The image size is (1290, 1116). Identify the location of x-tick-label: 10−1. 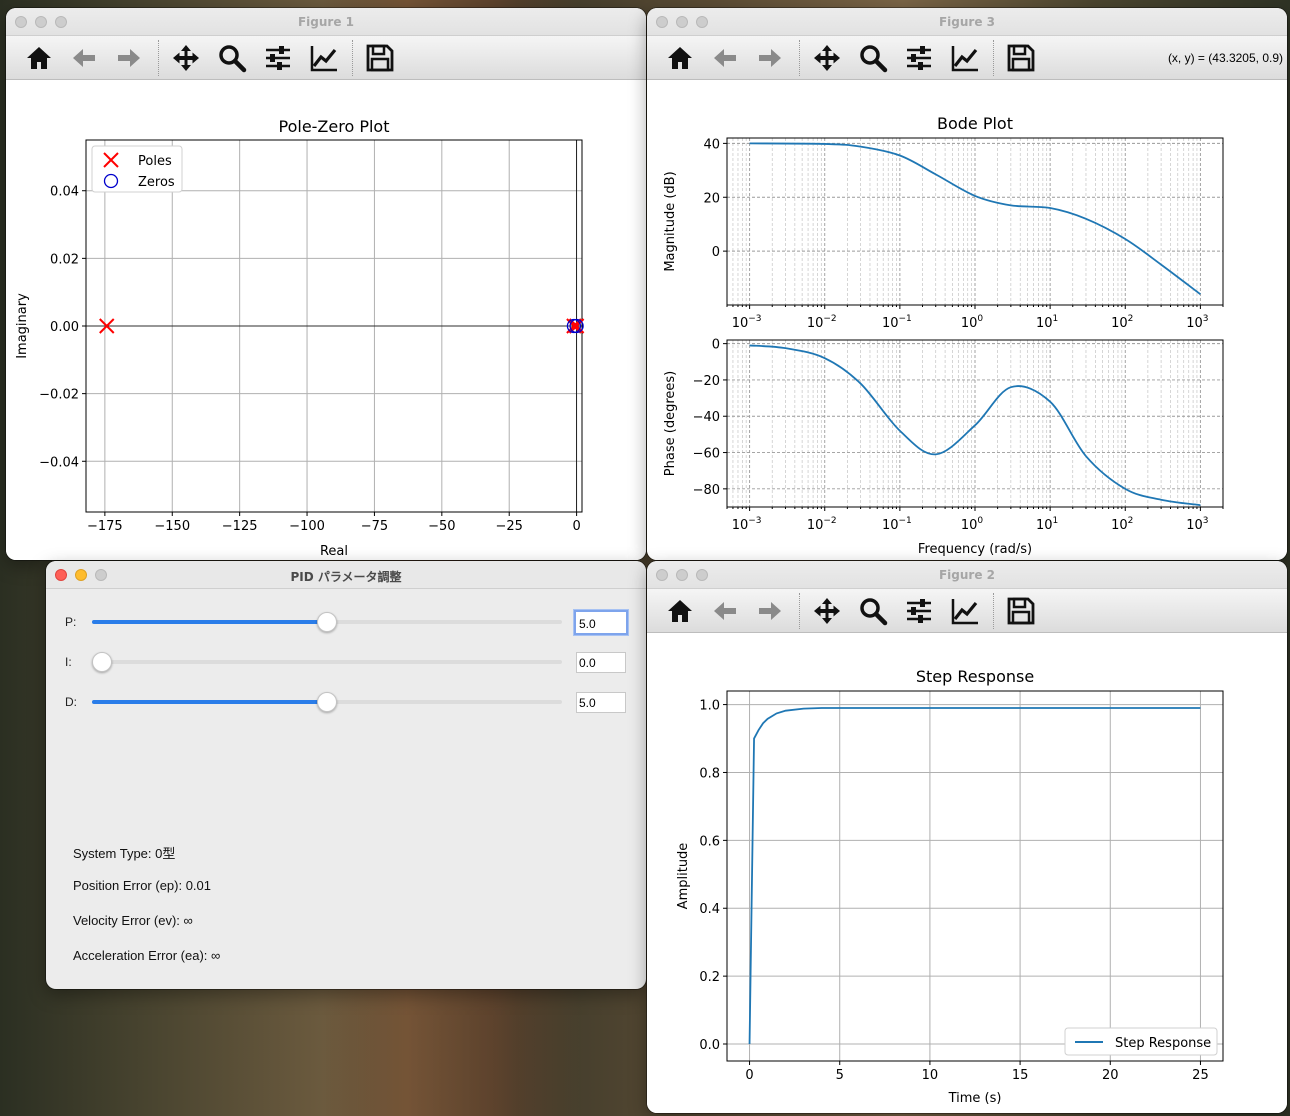
(897, 524).